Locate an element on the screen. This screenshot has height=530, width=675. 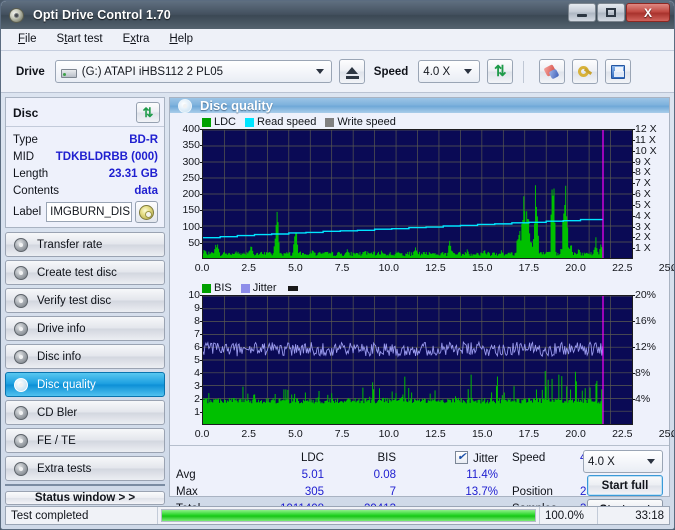
app-disc-icon is located at coordinates (17, 15).